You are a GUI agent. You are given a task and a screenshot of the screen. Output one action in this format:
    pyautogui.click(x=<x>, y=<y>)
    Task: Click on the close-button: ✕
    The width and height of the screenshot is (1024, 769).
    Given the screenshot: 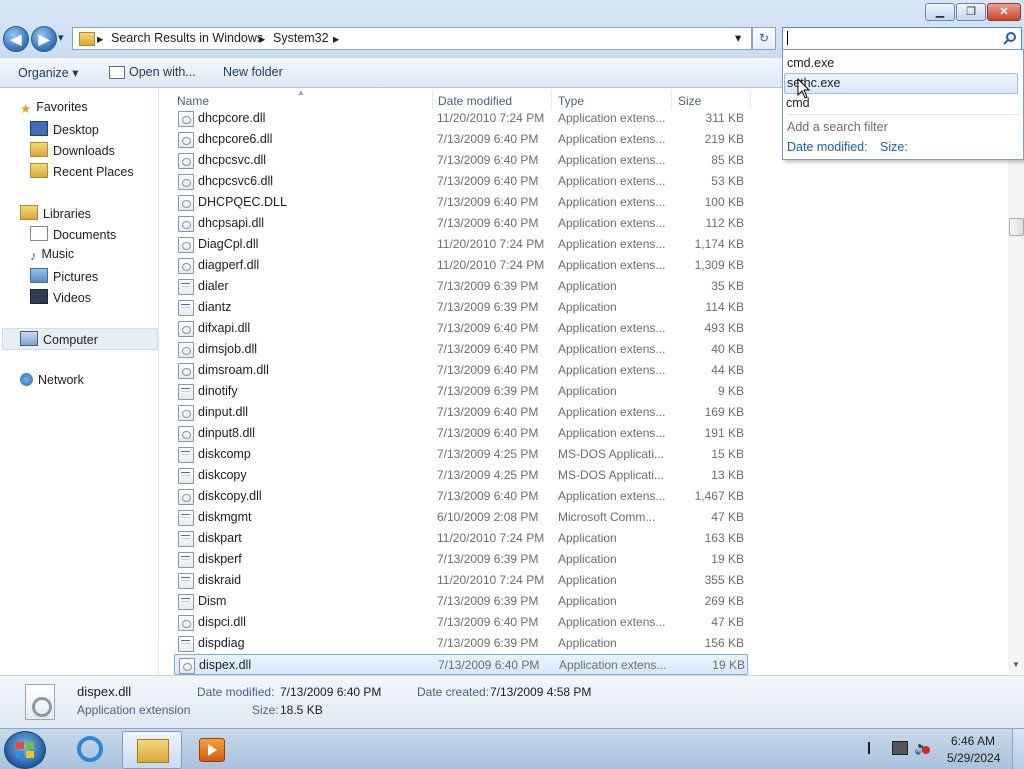 What is the action you would take?
    pyautogui.click(x=1004, y=12)
    